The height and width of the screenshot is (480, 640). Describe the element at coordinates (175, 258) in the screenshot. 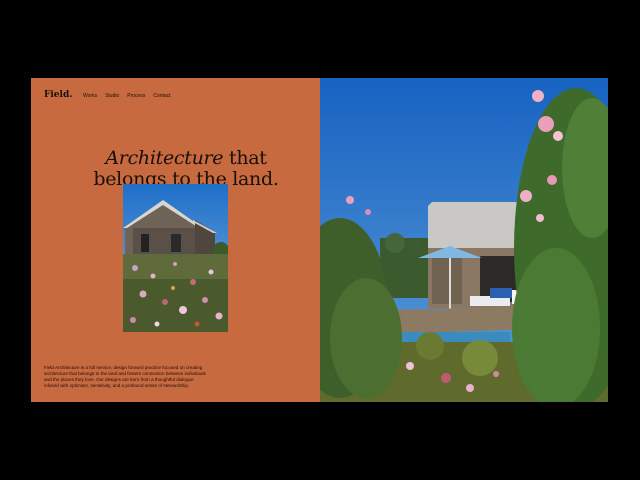

I see `project-thumbnail-image` at that location.